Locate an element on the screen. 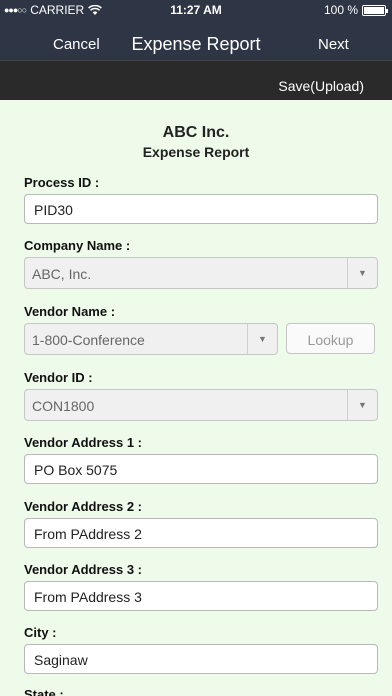 This screenshot has height=696, width=392. toolbar: Save(Upload) is located at coordinates (196, 80).